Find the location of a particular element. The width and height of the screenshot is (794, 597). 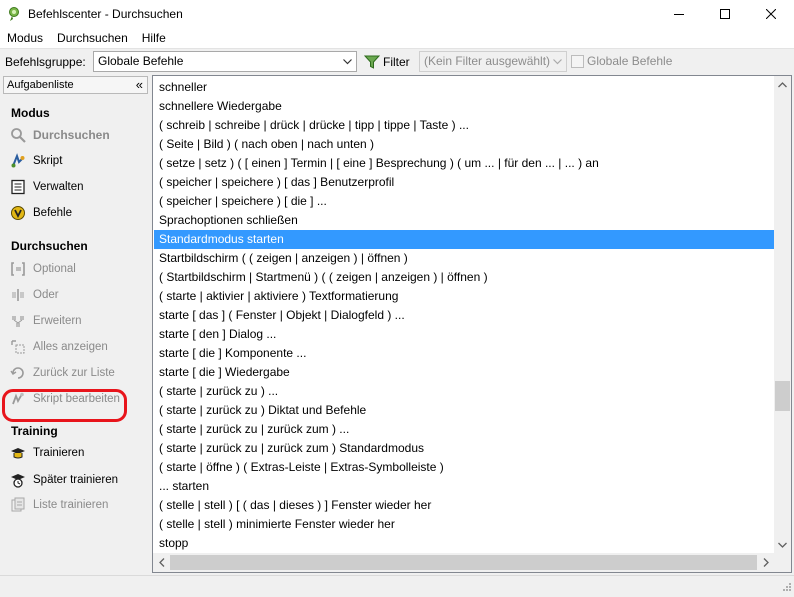

sidebar-item-alles-anzeigen: Alles anzeigen is located at coordinates (58, 347).